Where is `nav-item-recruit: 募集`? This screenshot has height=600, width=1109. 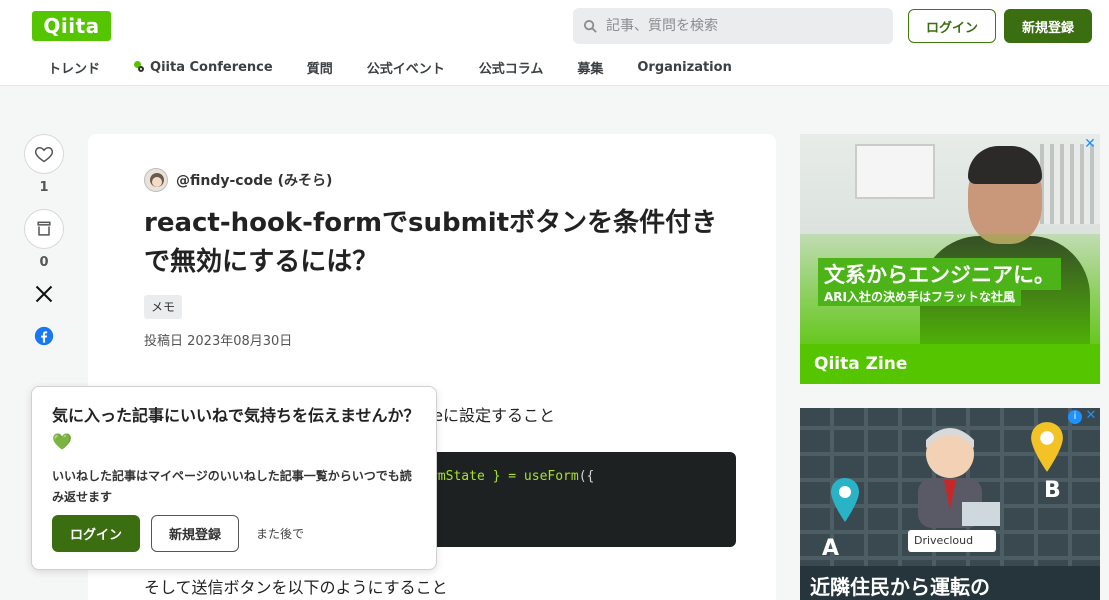 nav-item-recruit: 募集 is located at coordinates (590, 67).